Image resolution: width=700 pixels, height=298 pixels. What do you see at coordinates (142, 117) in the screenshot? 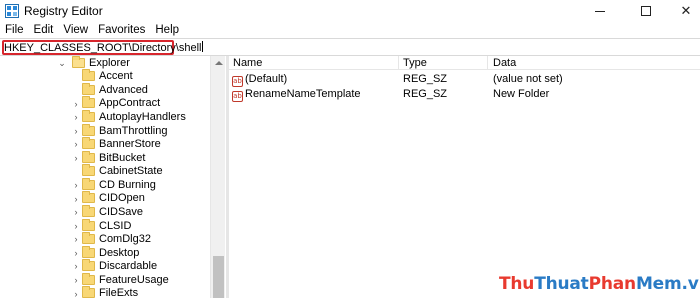
I see `tree-item-label: AutoplayHandlers` at bounding box center [142, 117].